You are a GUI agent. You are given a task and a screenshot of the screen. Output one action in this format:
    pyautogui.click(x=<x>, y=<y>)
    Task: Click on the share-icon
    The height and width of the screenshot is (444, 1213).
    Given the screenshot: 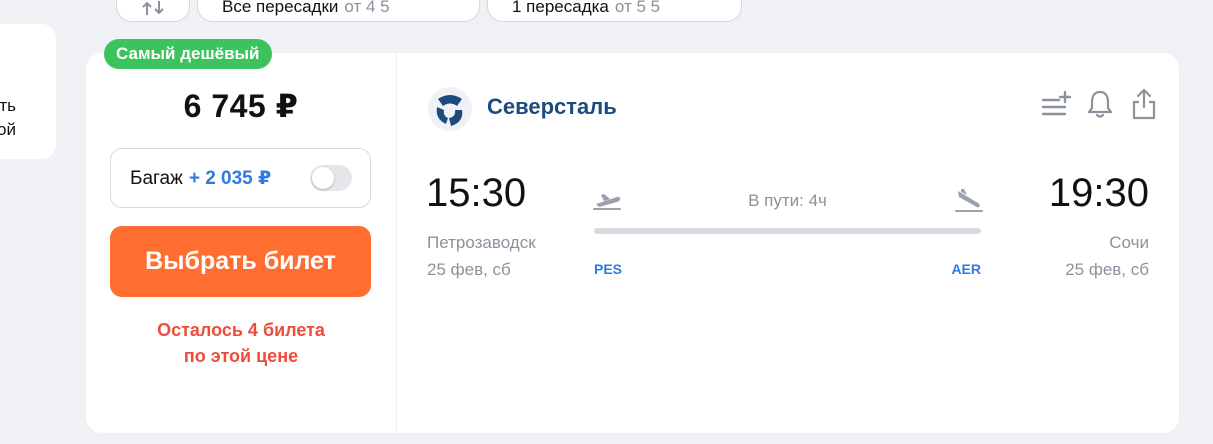 What is the action you would take?
    pyautogui.click(x=1144, y=104)
    